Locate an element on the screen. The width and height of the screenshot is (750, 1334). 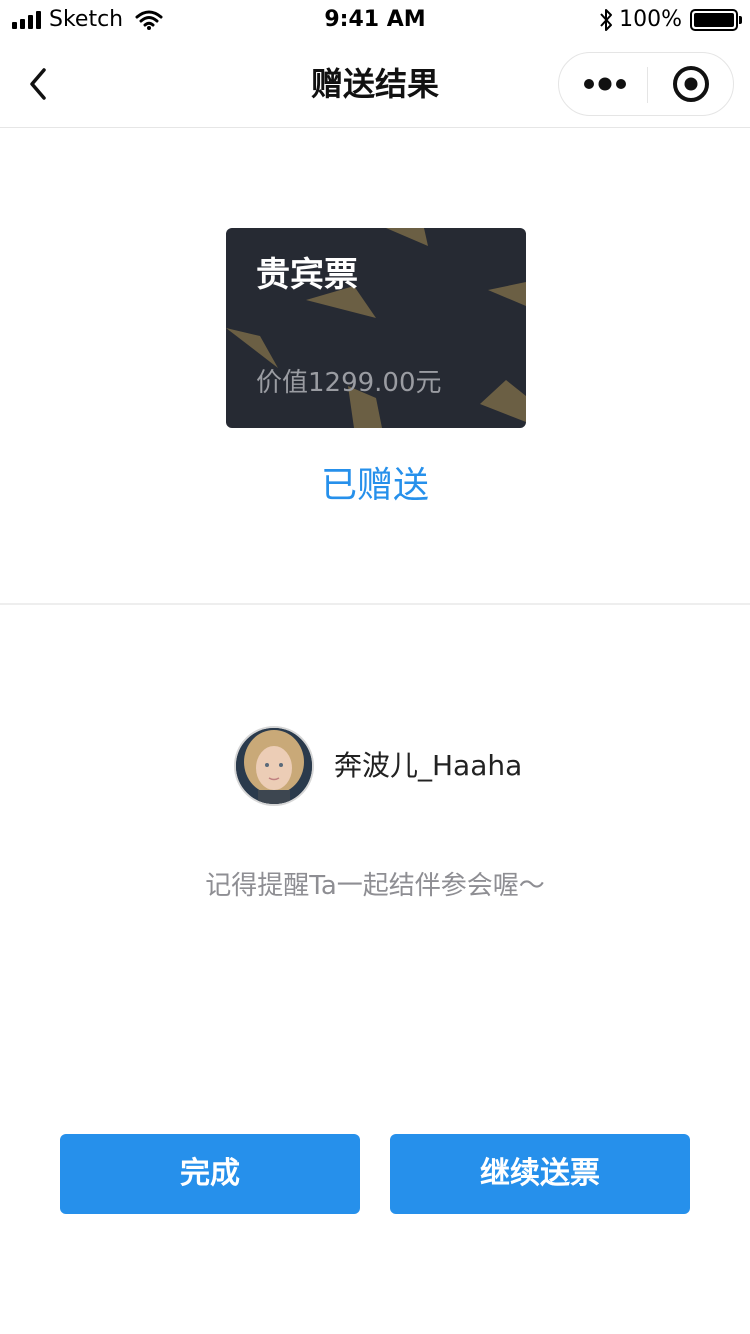
done-button: 完成 is located at coordinates (210, 1174).